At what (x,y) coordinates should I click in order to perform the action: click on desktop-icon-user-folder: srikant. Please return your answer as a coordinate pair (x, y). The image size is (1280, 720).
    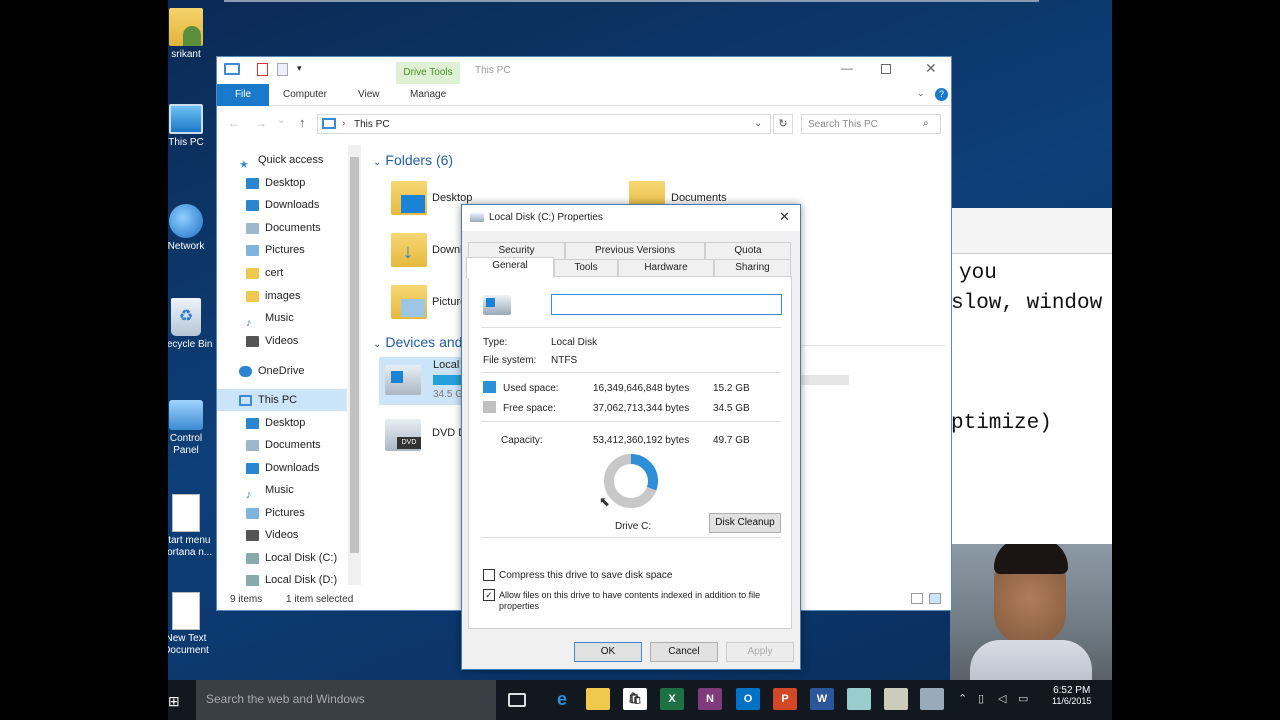
    Looking at the image, I should click on (192, 34).